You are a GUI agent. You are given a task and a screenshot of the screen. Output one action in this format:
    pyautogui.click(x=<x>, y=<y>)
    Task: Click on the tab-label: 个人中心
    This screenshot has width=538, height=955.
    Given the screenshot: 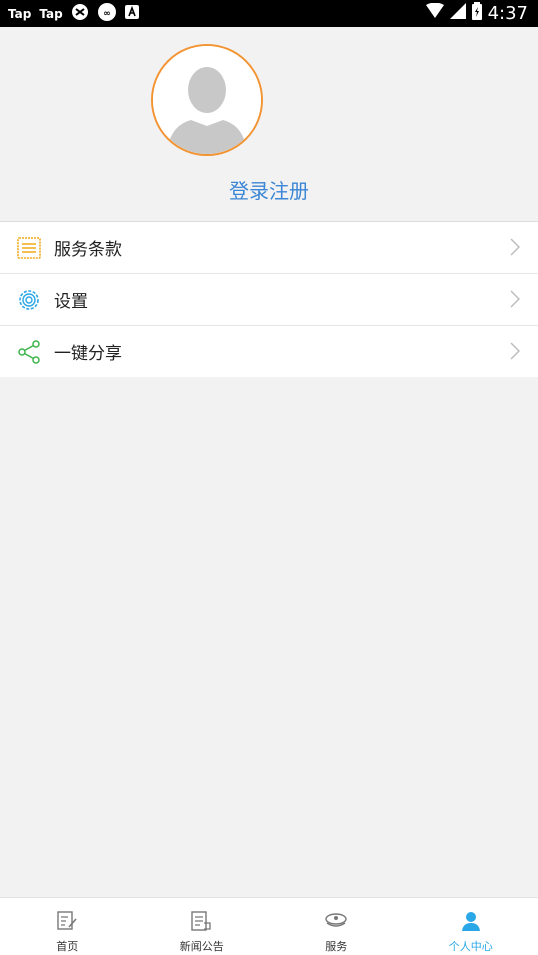 What is the action you would take?
    pyautogui.click(x=471, y=946)
    